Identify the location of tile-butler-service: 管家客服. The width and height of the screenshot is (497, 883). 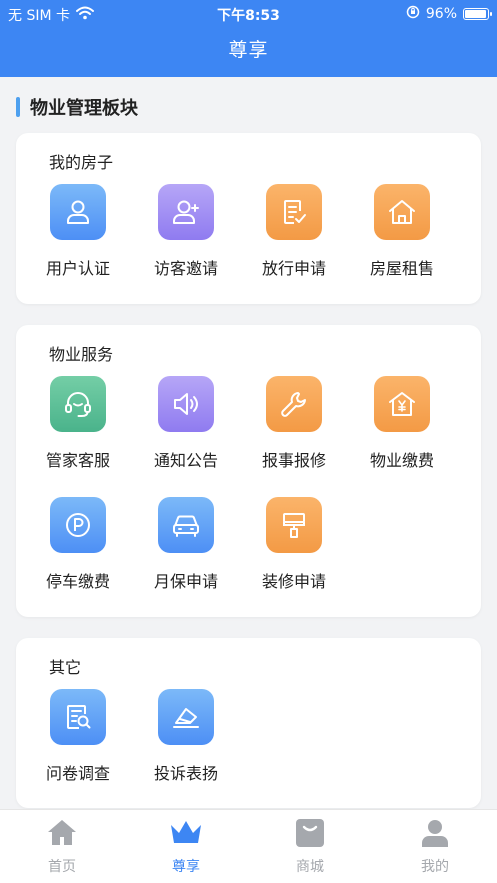
(78, 423).